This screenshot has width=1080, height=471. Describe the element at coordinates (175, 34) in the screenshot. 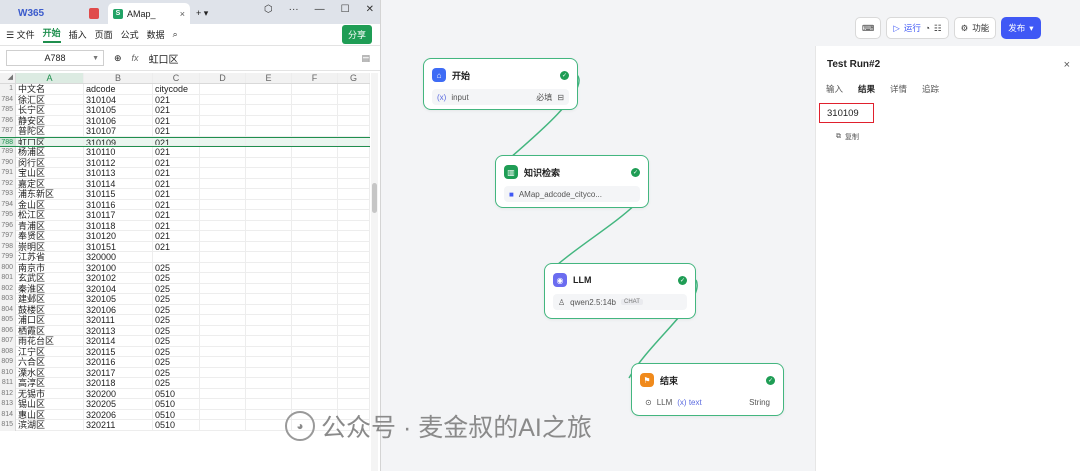

I see `search-icon: ⌕` at that location.